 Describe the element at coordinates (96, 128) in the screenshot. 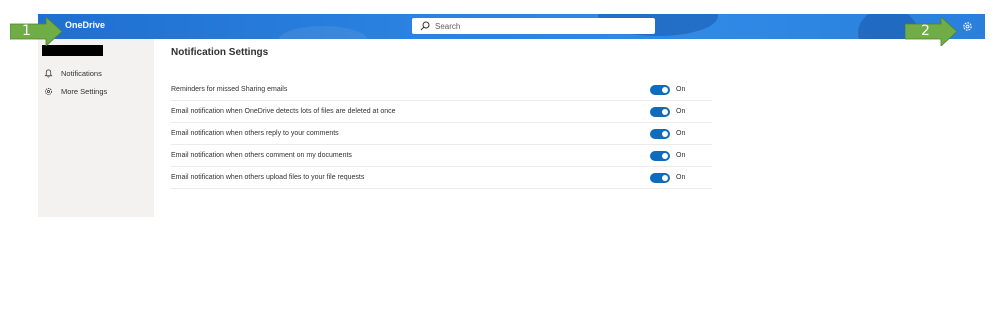

I see `settings-sidebar: Notifications More Settings` at that location.